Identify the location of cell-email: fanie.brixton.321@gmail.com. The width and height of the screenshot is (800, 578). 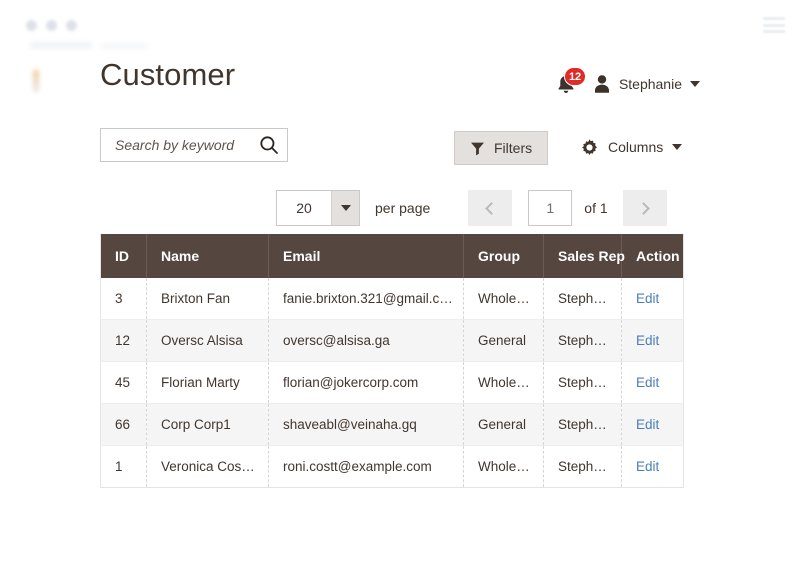
(366, 299).